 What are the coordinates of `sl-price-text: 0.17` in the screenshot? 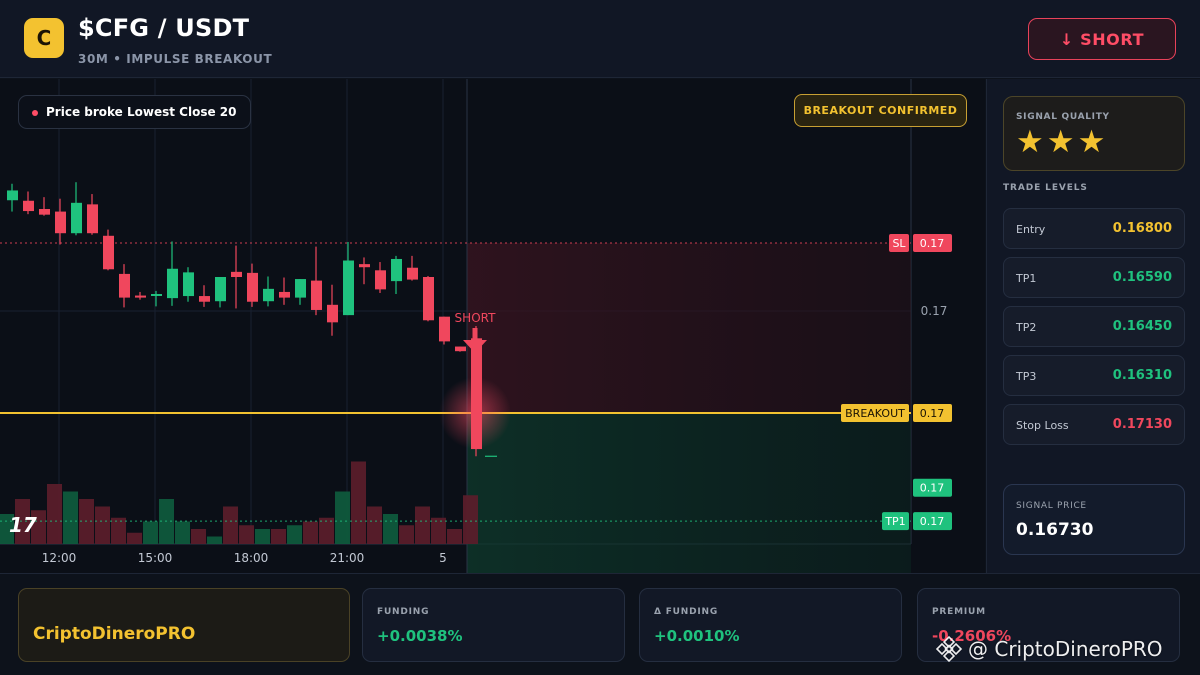 It's located at (932, 243).